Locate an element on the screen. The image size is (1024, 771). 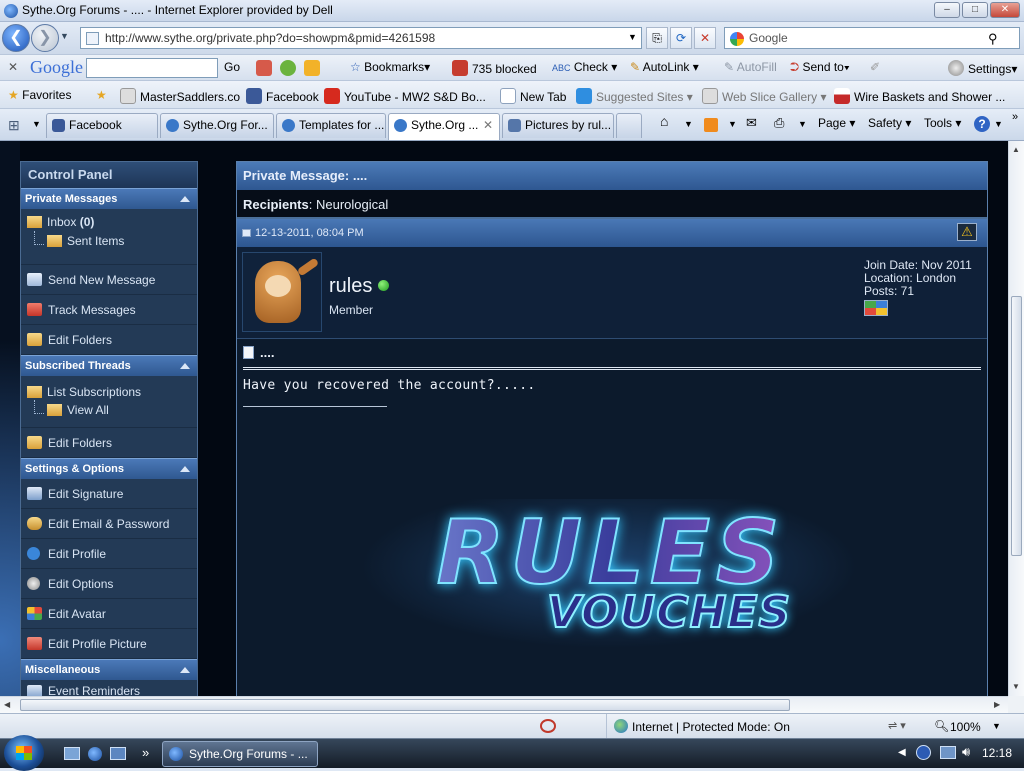
favorites-button: ★ Favorites is located at coordinates (39, 95).